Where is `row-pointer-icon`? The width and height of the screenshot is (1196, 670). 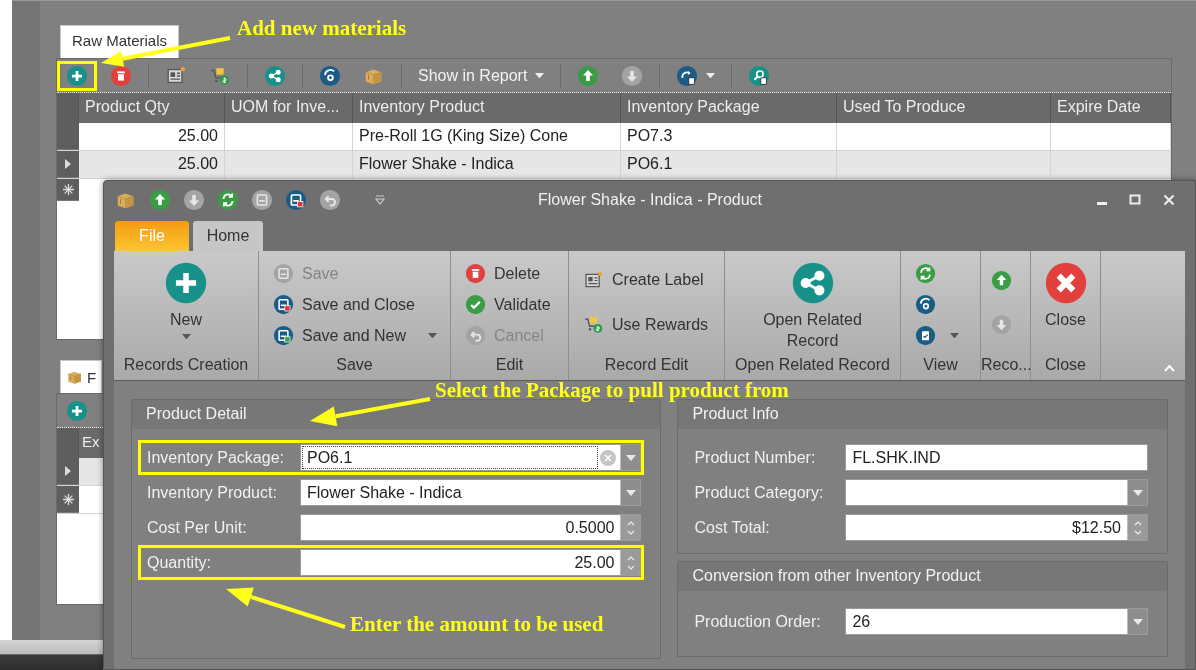 row-pointer-icon is located at coordinates (68, 164).